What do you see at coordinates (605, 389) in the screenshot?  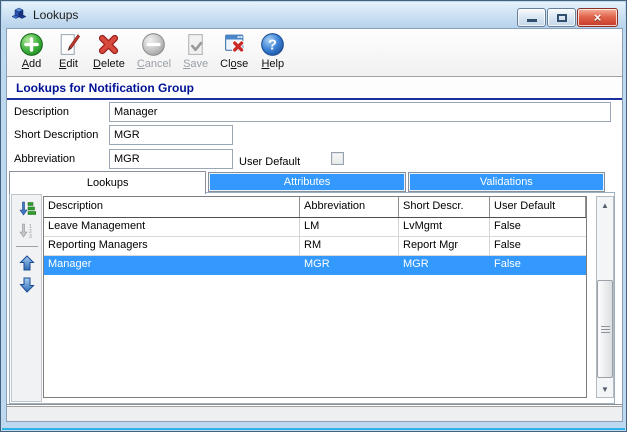 I see `scroll-down-button: ▼` at bounding box center [605, 389].